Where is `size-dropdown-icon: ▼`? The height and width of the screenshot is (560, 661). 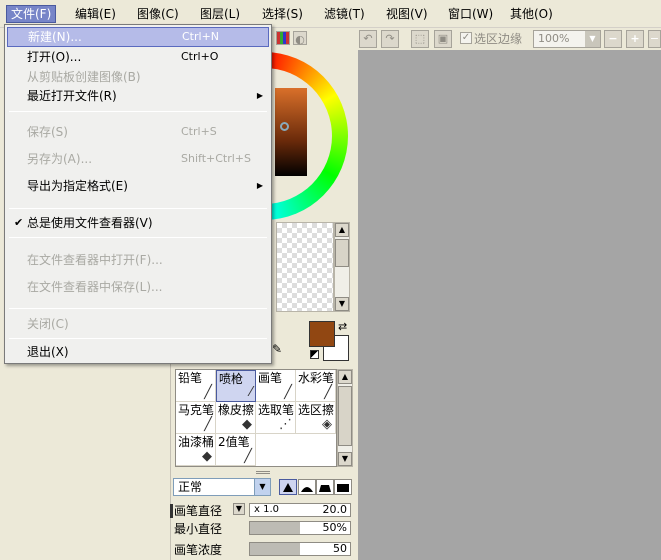
size-dropdown-icon: ▼ is located at coordinates (239, 509).